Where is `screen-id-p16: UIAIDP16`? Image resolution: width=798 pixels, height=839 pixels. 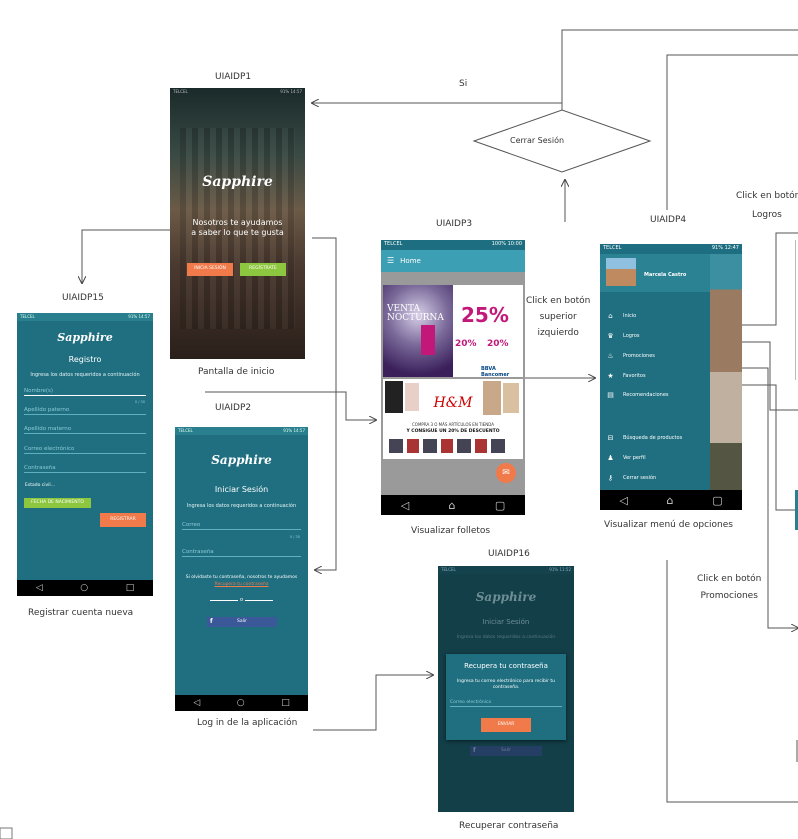
screen-id-p16: UIAIDP16 is located at coordinates (509, 554).